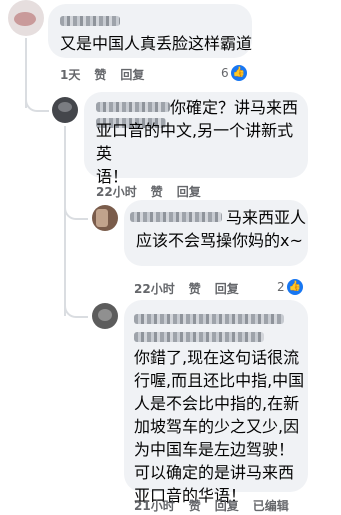 The image size is (341, 515). I want to click on comment-bubble: 你確定？讲马来西 亚口音的中文,另一个讲新式英 语！, so click(196, 139).